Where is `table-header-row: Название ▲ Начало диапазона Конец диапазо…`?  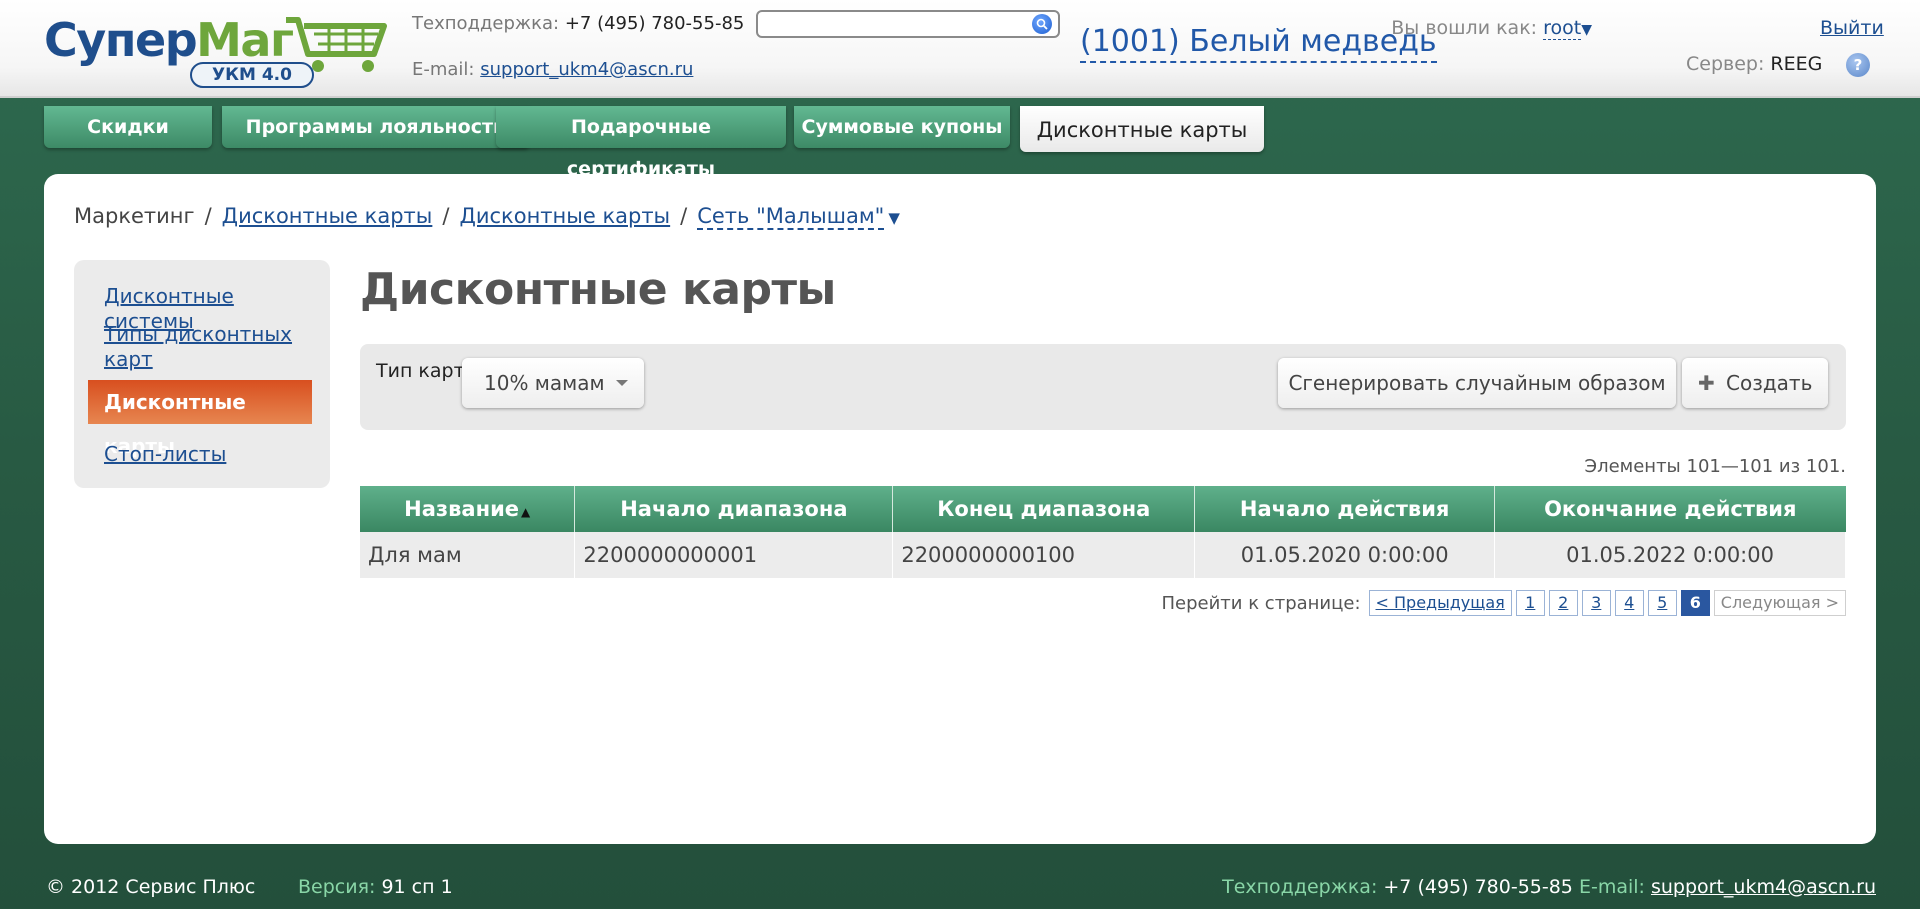 table-header-row: Название ▲ Начало диапазона Конец диапазо… is located at coordinates (1103, 509).